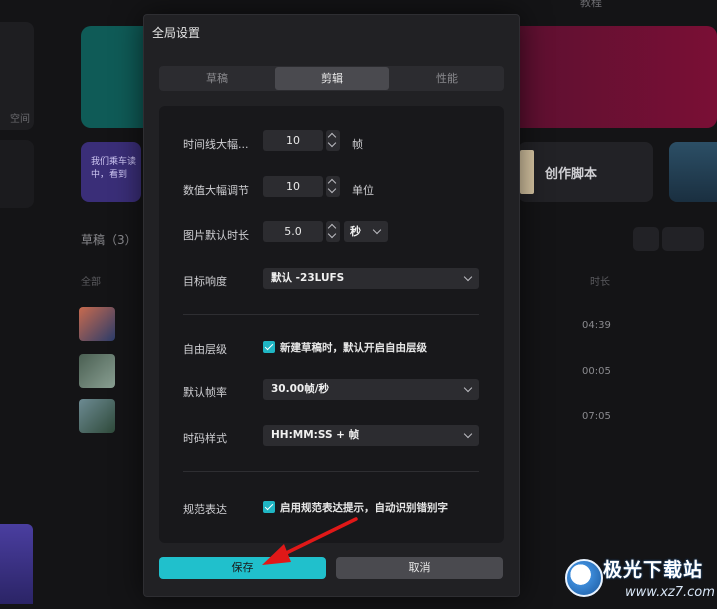 Image resolution: width=717 pixels, height=609 pixels. Describe the element at coordinates (216, 235) in the screenshot. I see `image-duration-label: 图片默认时长` at that location.